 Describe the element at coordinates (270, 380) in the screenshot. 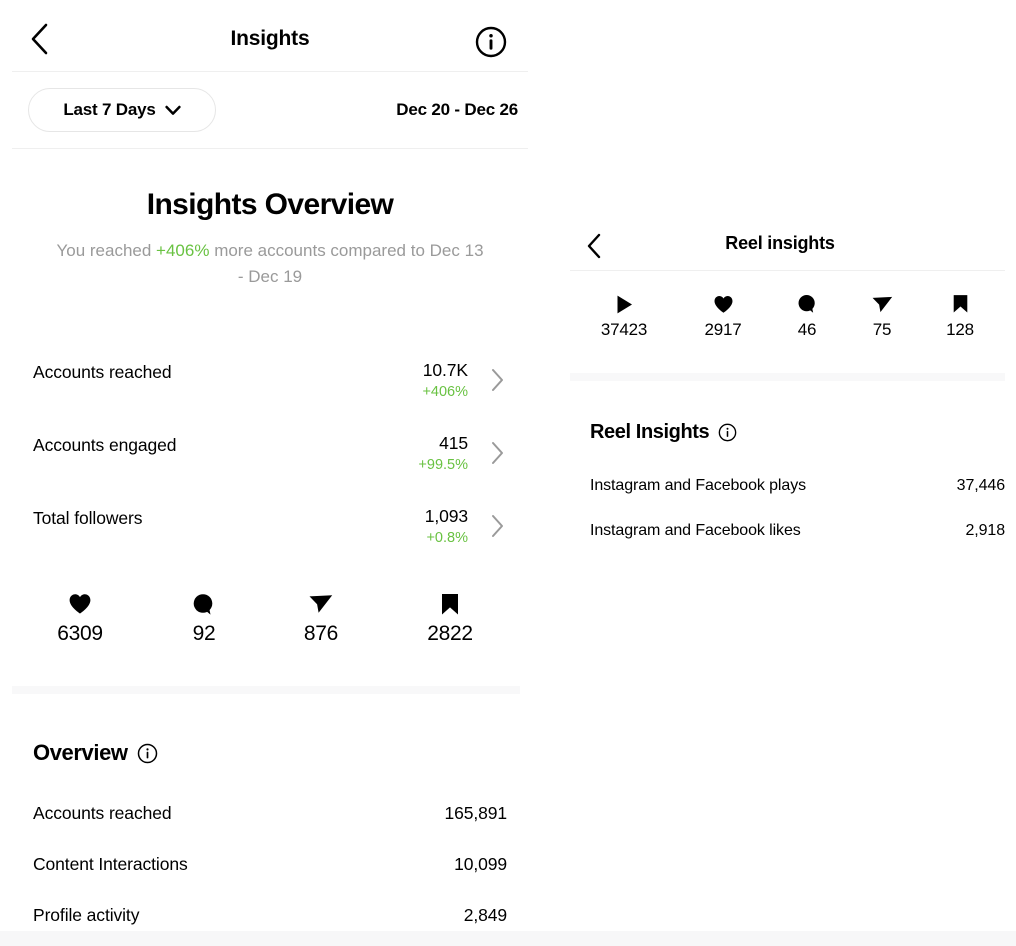

I see `metric-row-accounts-reached: Accounts reached 10.7K +406%` at that location.